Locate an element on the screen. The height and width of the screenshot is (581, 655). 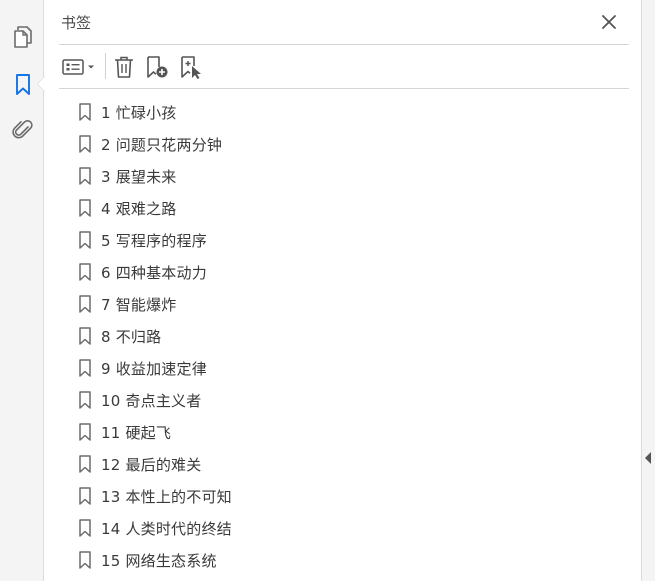
bookmark-label: 4 艰难之路 is located at coordinates (139, 209).